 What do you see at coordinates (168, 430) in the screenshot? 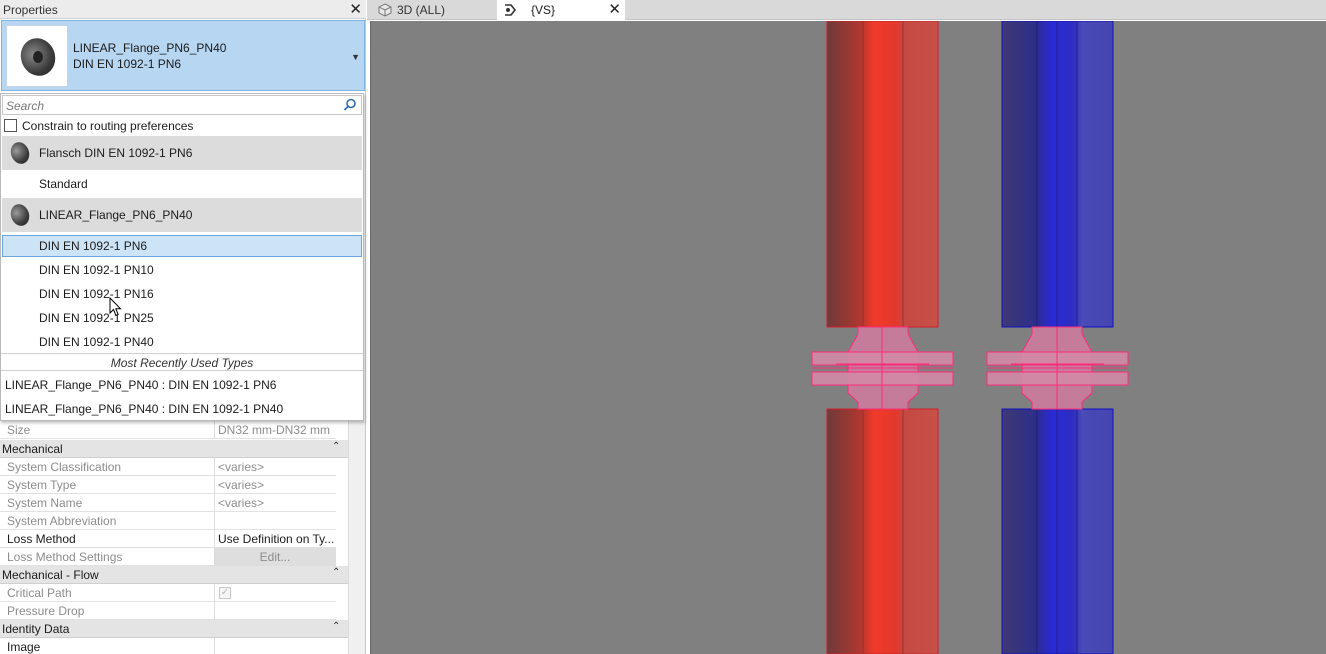
I see `property-row-size: Size DN32 mm-DN32 mm` at bounding box center [168, 430].